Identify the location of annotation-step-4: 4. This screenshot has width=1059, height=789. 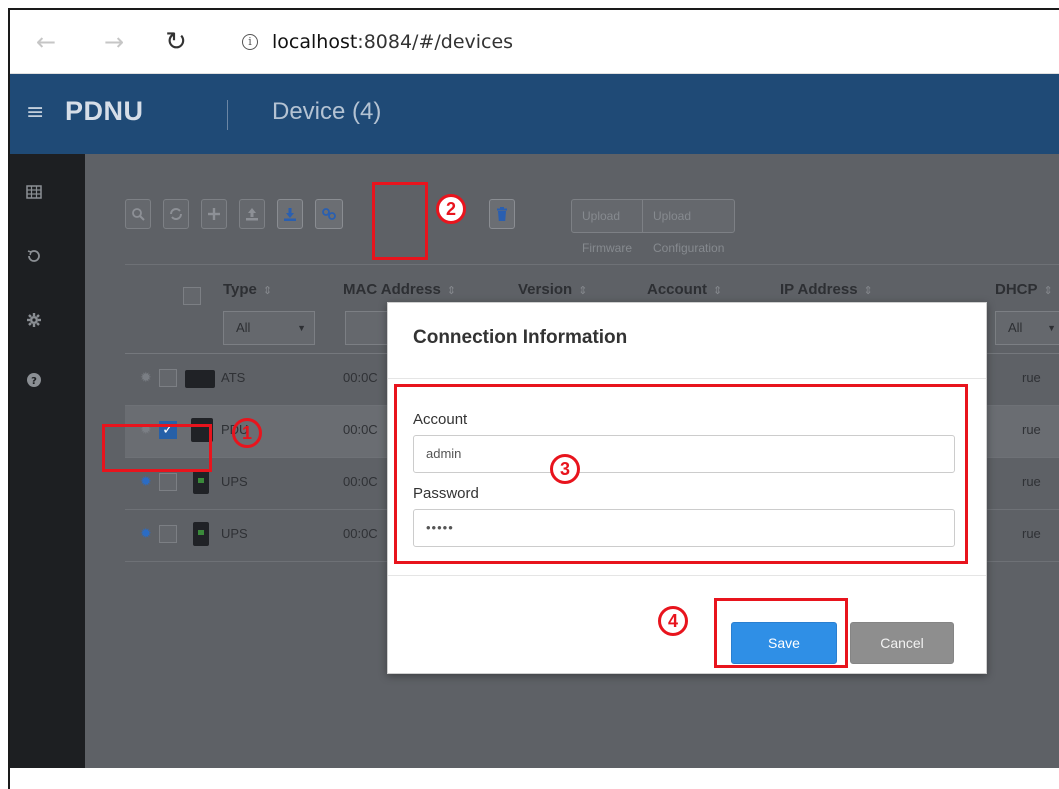
(673, 621).